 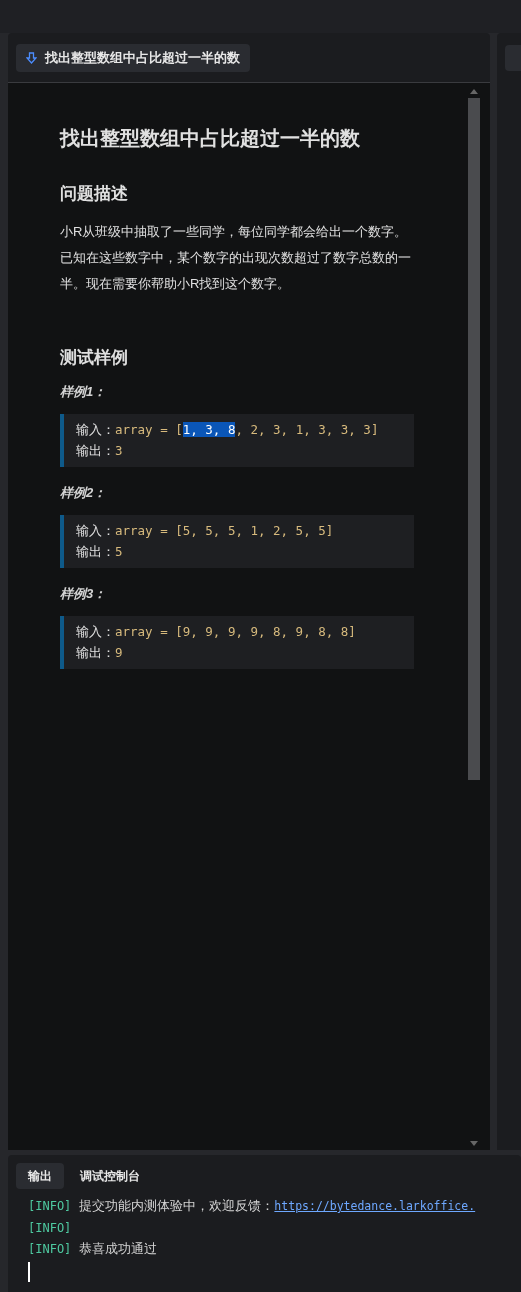 What do you see at coordinates (29, 1271) in the screenshot?
I see `text-cursor` at bounding box center [29, 1271].